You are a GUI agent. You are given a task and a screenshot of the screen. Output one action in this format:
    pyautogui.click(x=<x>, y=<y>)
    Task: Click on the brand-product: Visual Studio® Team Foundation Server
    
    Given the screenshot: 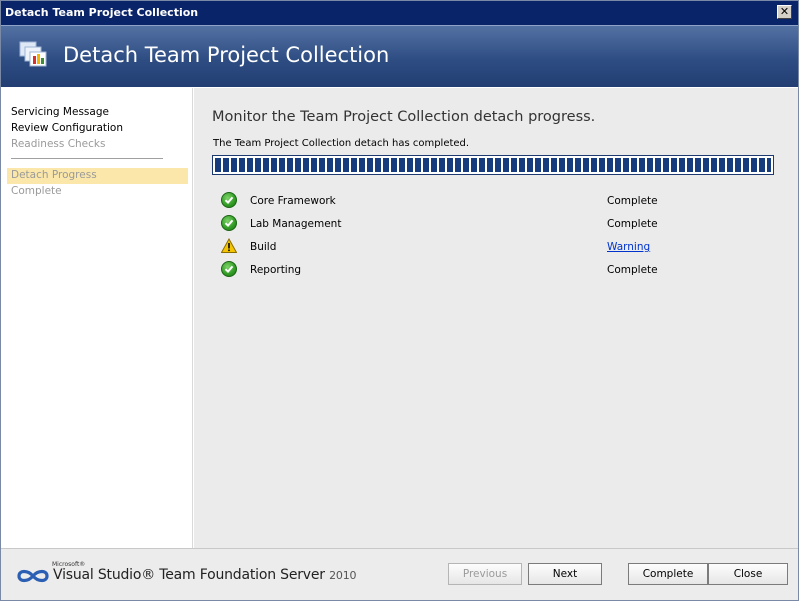 What is the action you would take?
    pyautogui.click(x=189, y=575)
    